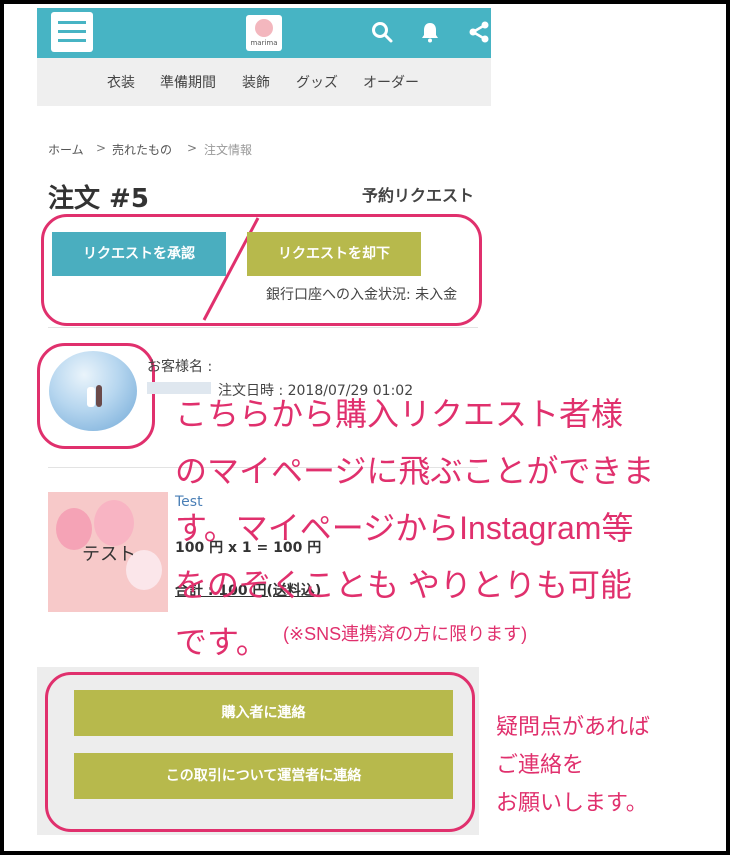 The height and width of the screenshot is (855, 730). I want to click on marima-logo: marima, so click(264, 33).